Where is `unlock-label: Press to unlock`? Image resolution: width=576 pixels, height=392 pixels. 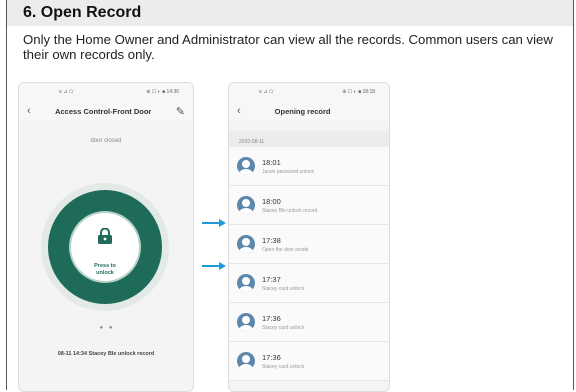 unlock-label: Press to unlock is located at coordinates (105, 270).